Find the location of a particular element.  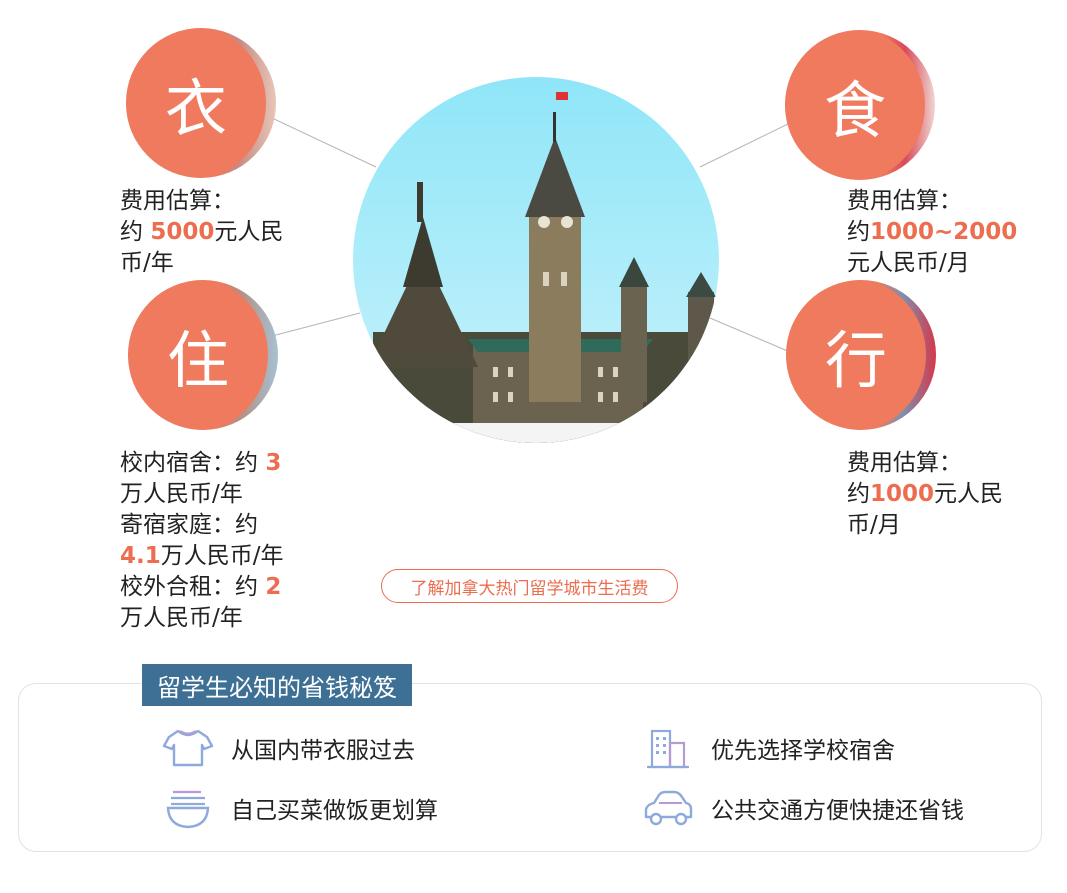

cost-line: 校外合租：约 2 is located at coordinates (202, 587).